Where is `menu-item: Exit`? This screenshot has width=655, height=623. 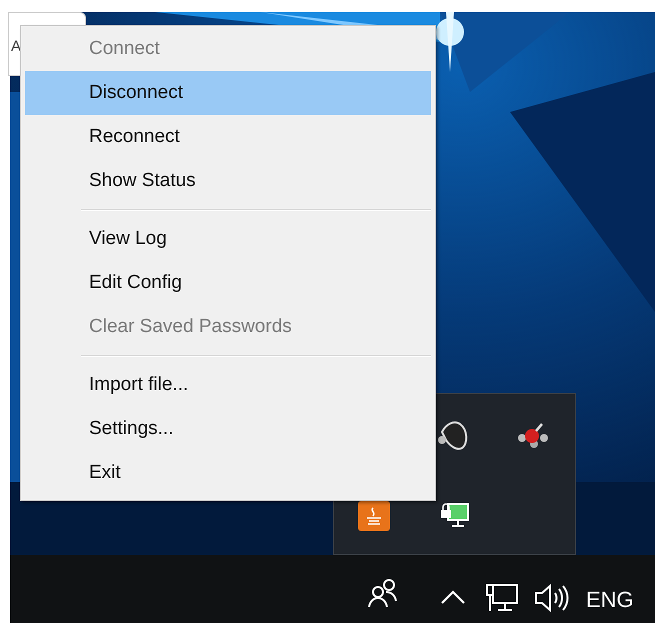 menu-item: Exit is located at coordinates (228, 473).